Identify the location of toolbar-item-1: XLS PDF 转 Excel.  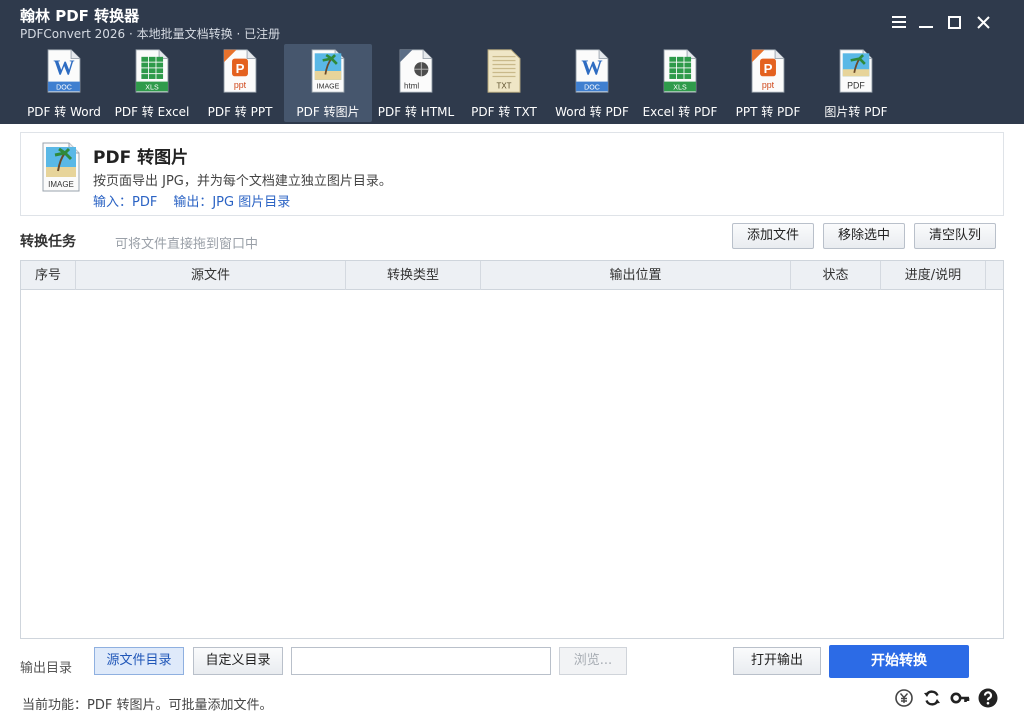
(152, 83).